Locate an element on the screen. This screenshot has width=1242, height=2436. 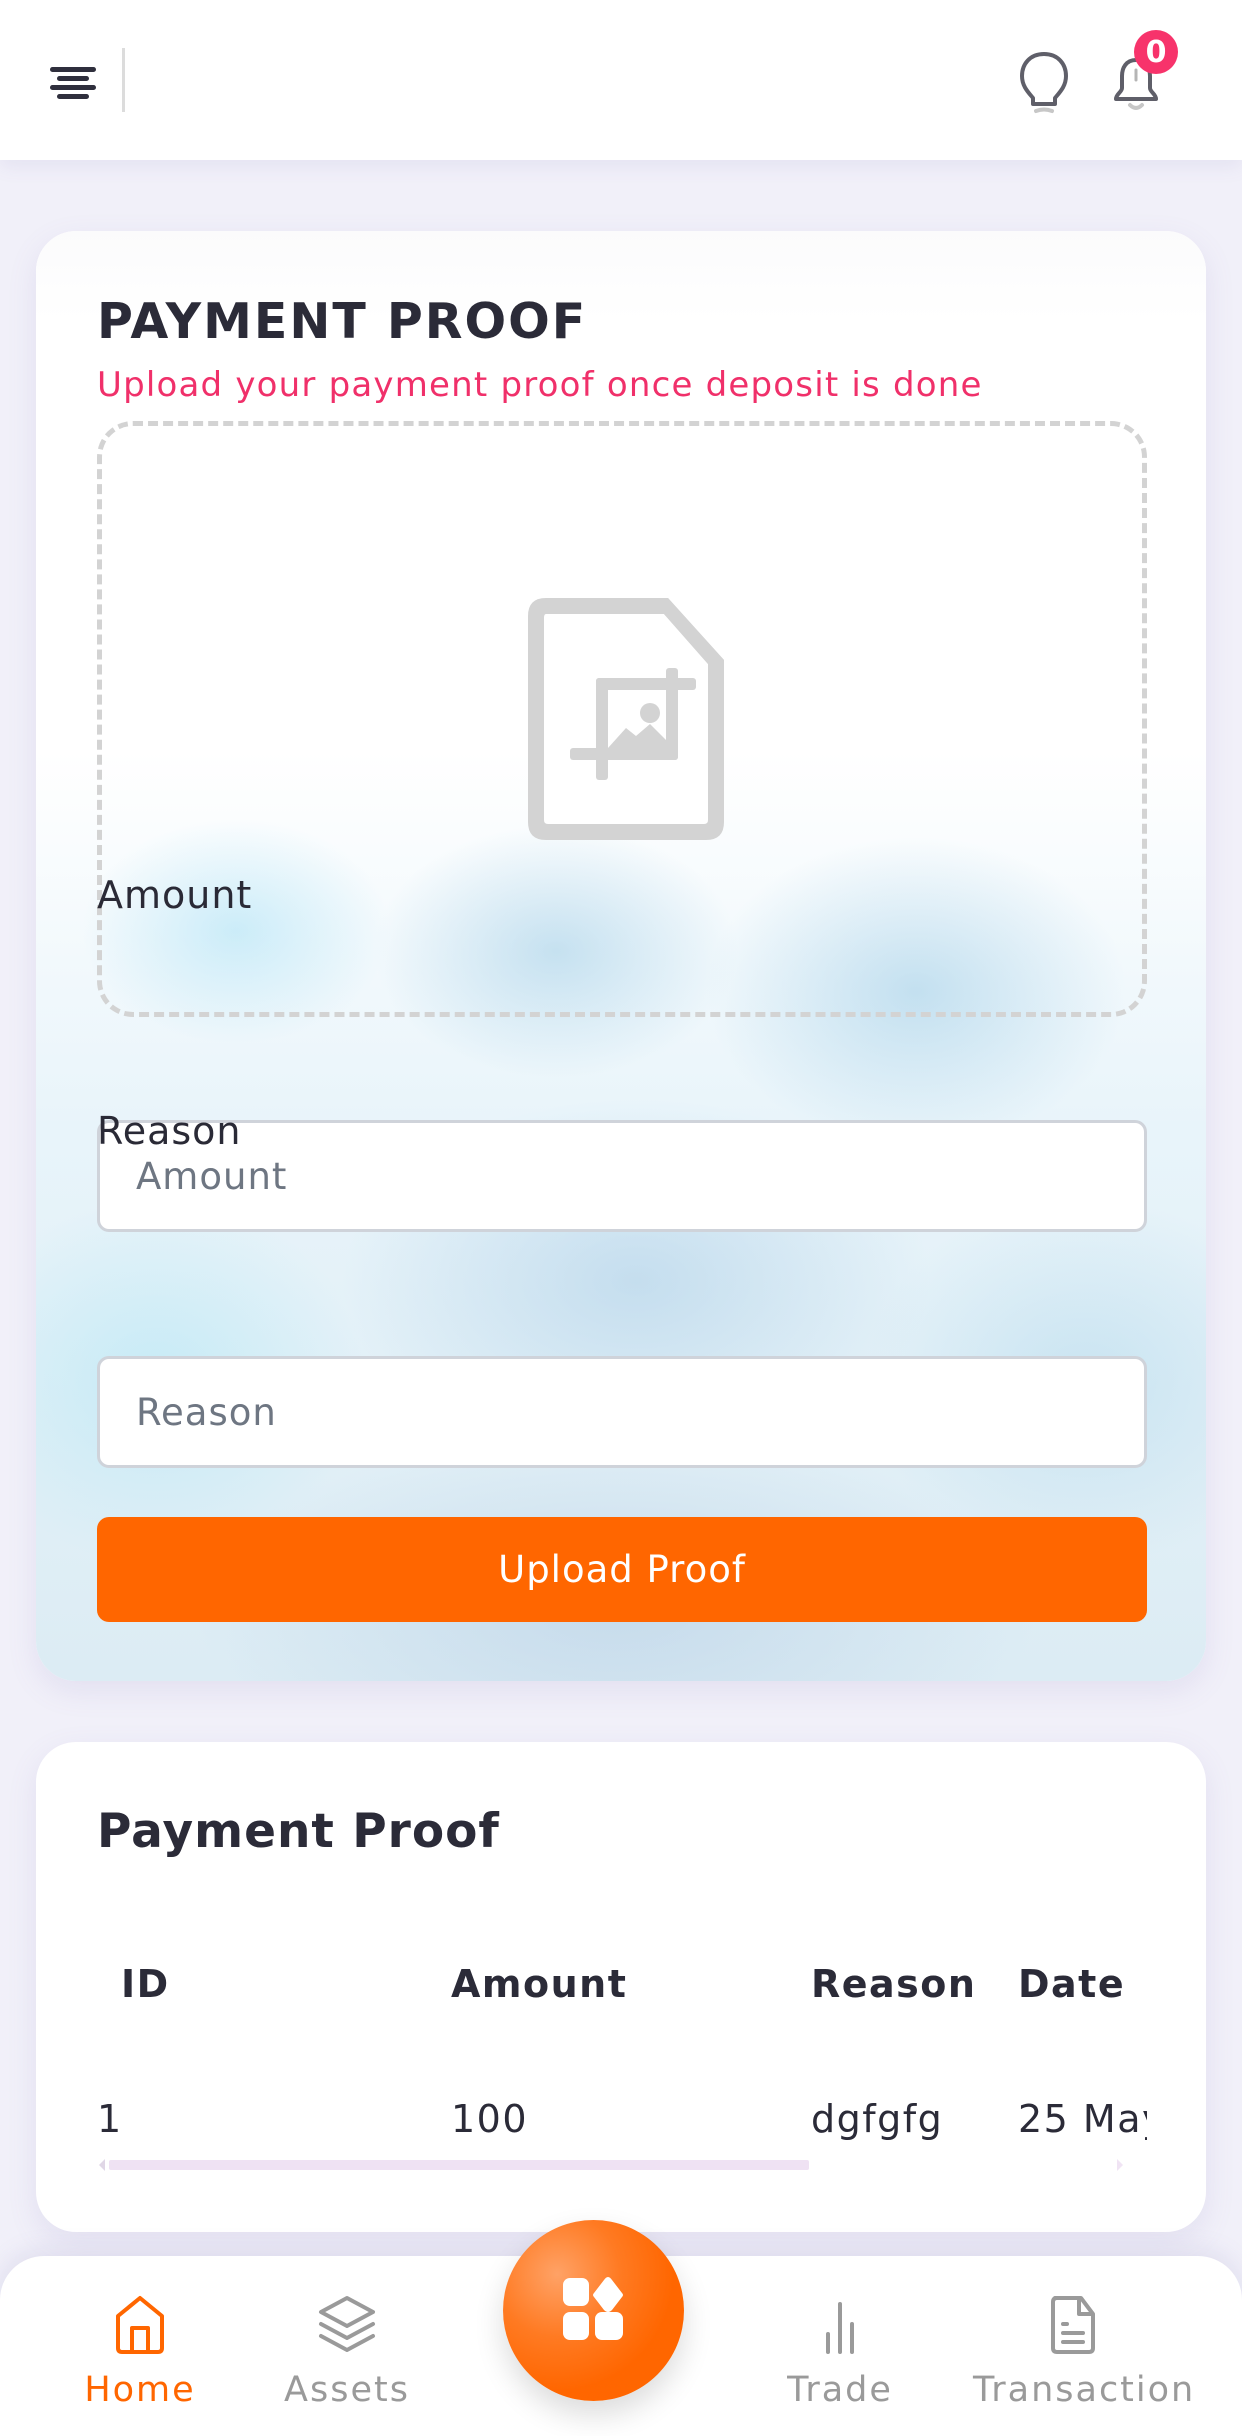
nav-label-assets: Assets is located at coordinates (347, 2390).